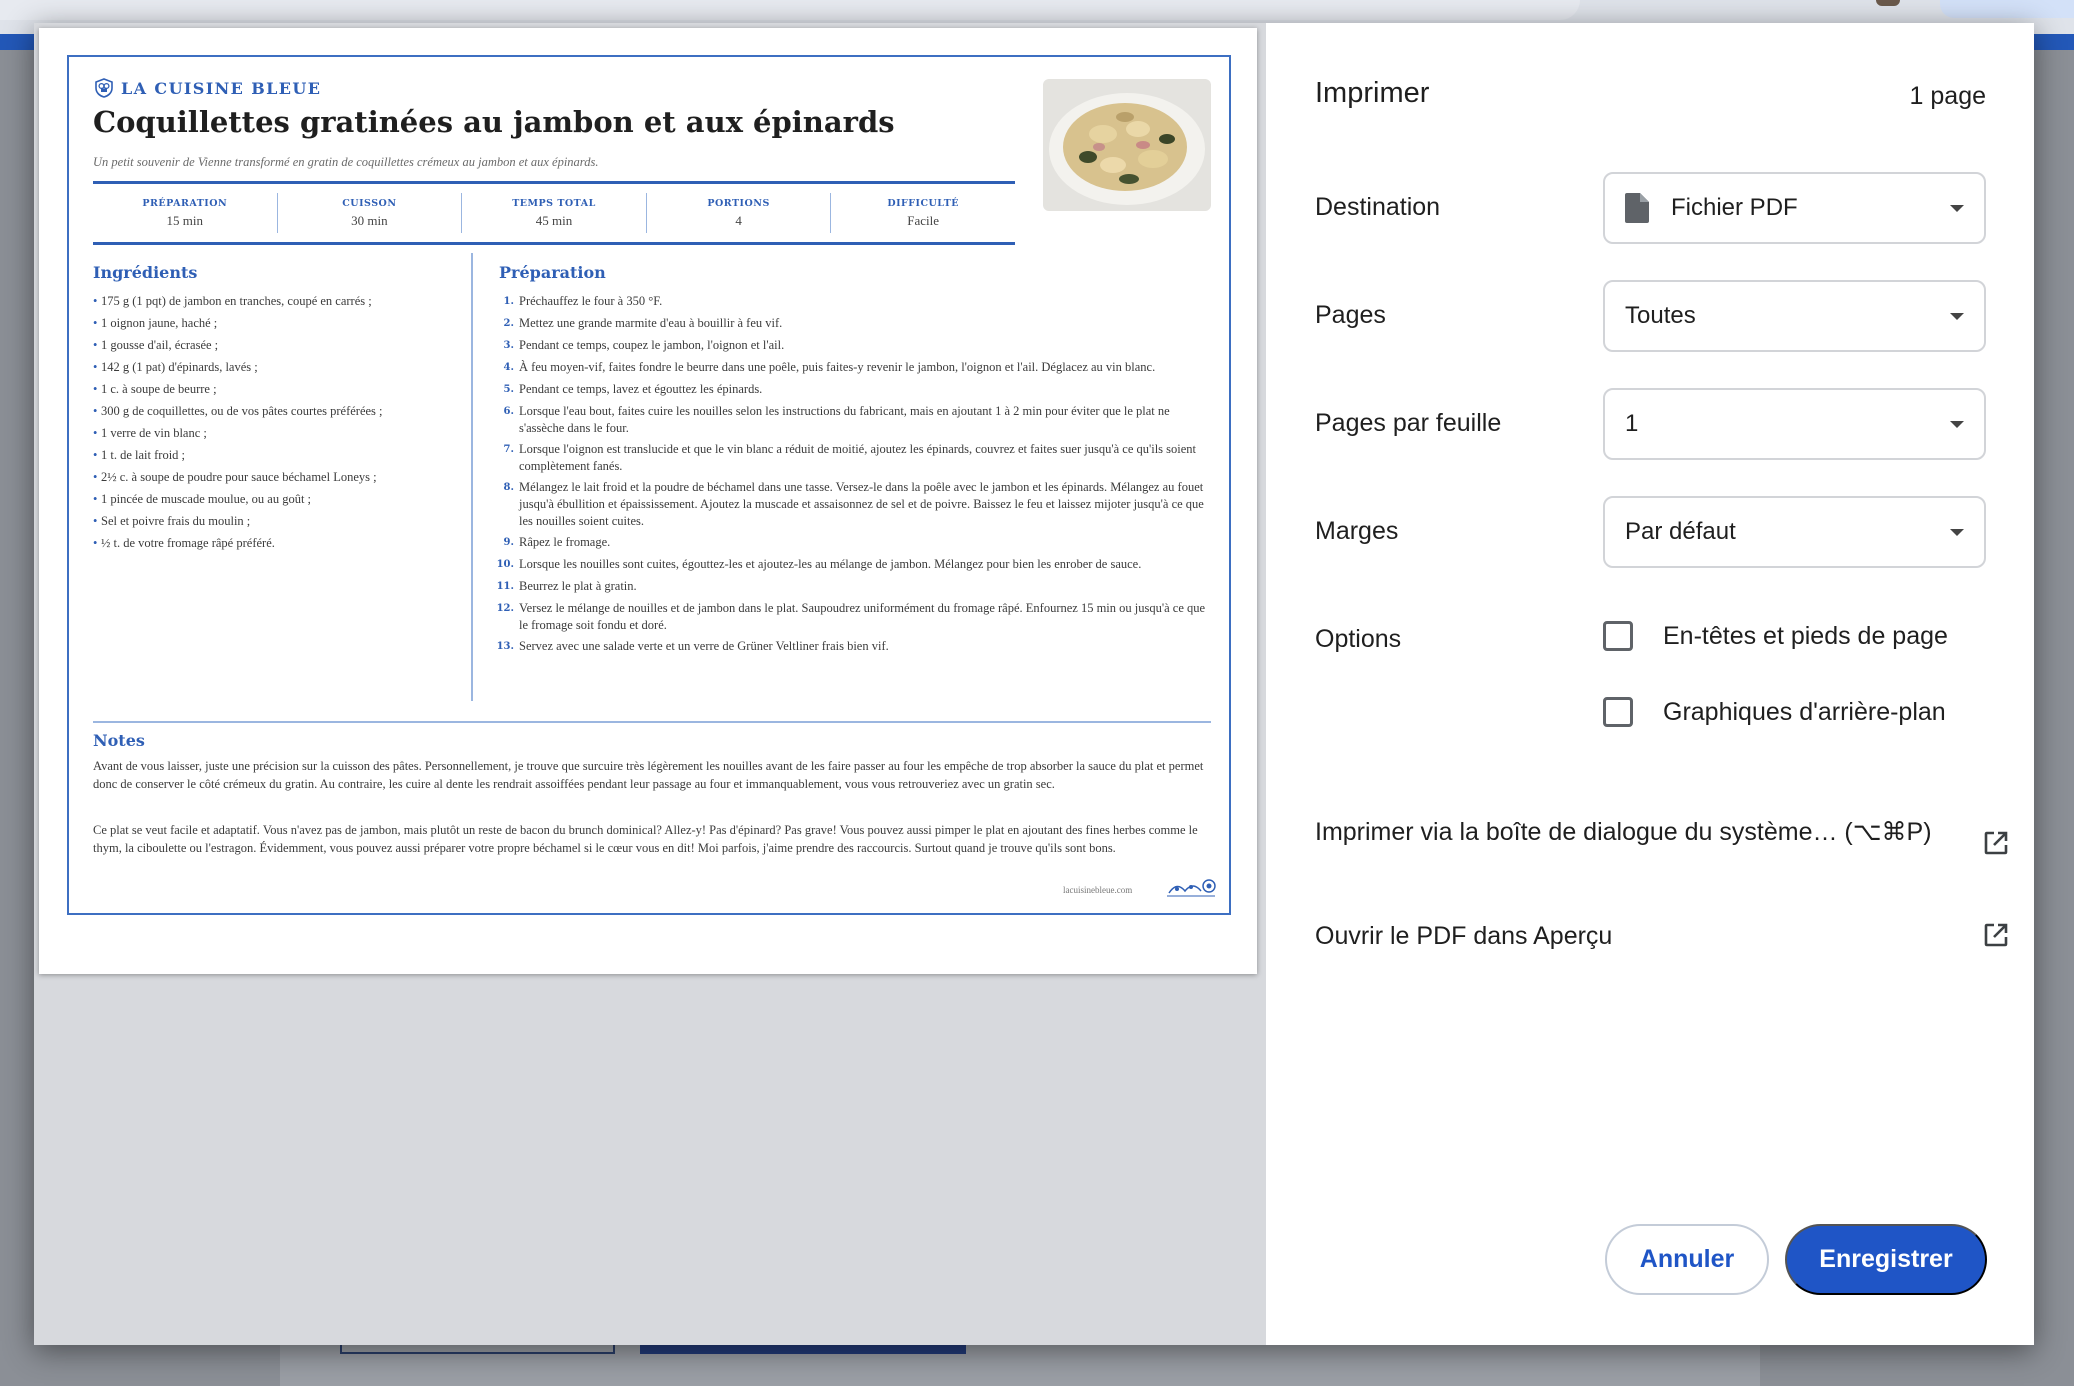 The image size is (2074, 1386). What do you see at coordinates (1886, 1259) in the screenshot?
I see `save-button: Enregistrer` at bounding box center [1886, 1259].